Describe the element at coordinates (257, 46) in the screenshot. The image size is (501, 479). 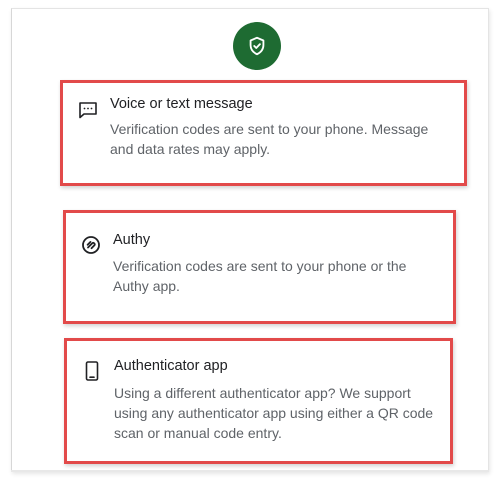
I see `shield-check-icon` at that location.